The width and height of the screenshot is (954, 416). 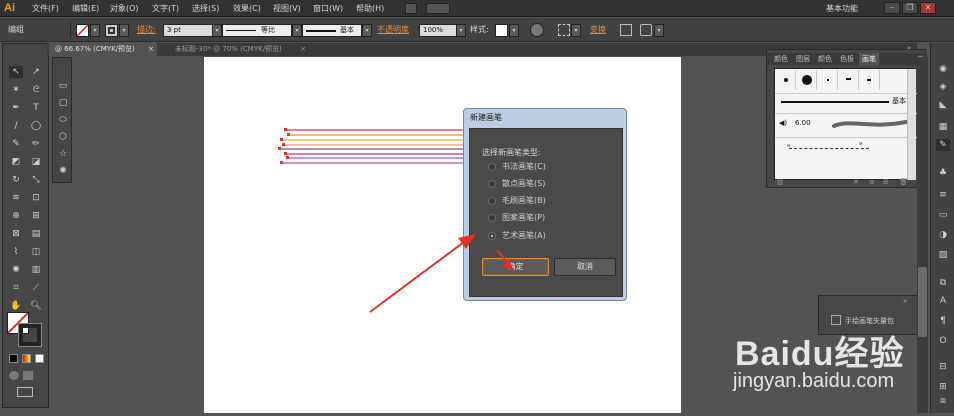 What do you see at coordinates (16, 108) in the screenshot?
I see `pen-tool-icon: ✒` at bounding box center [16, 108].